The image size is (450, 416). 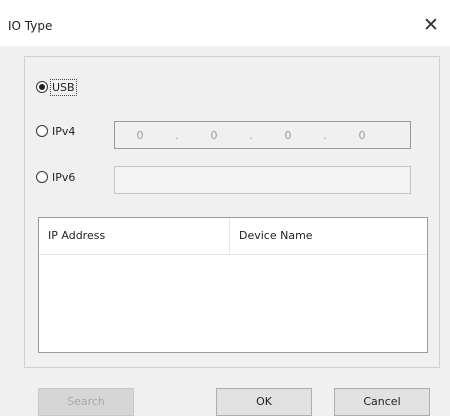 I want to click on radio-ipv4-label: IPv4, so click(x=63, y=131).